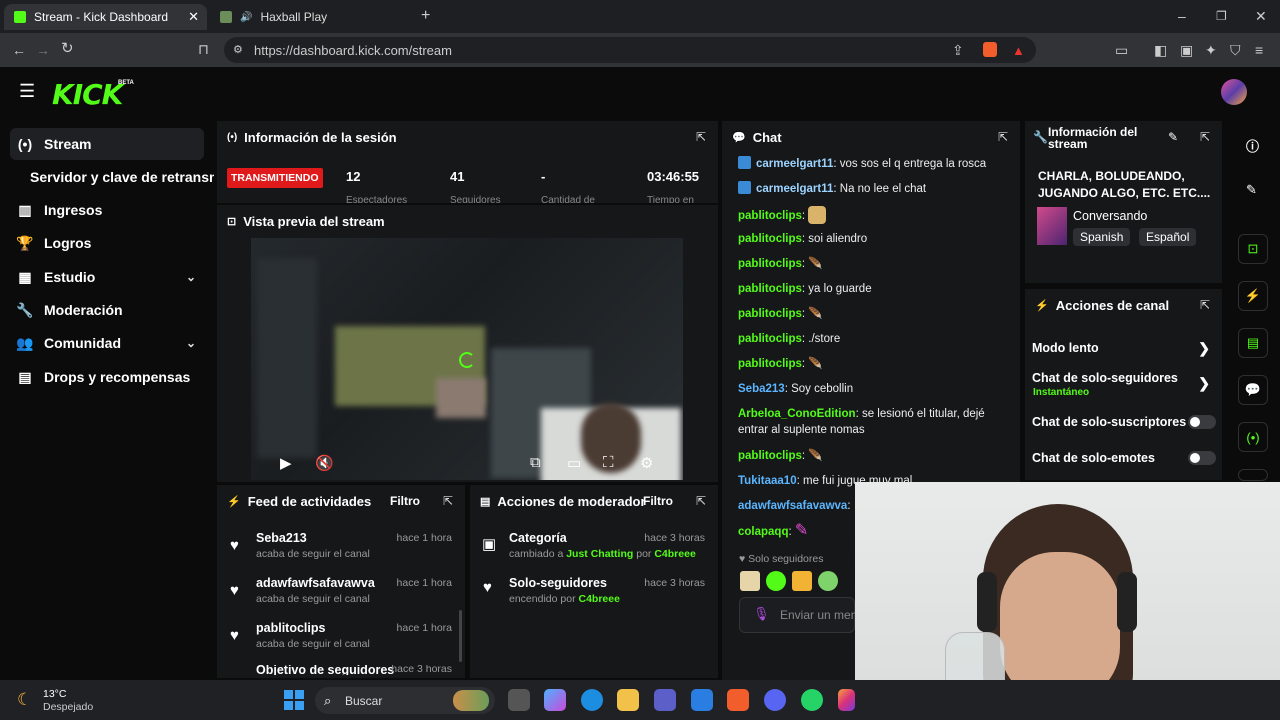  What do you see at coordinates (294, 700) in the screenshot?
I see `windows-start-icon` at bounding box center [294, 700].